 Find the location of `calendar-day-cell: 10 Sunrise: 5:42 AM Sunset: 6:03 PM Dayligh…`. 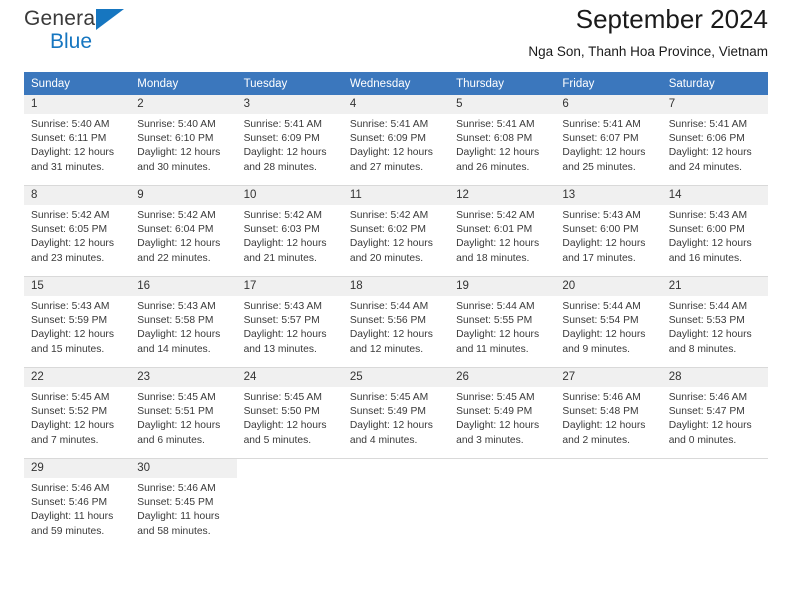

calendar-day-cell: 10 Sunrise: 5:42 AM Sunset: 6:03 PM Dayligh… is located at coordinates (289, 231).